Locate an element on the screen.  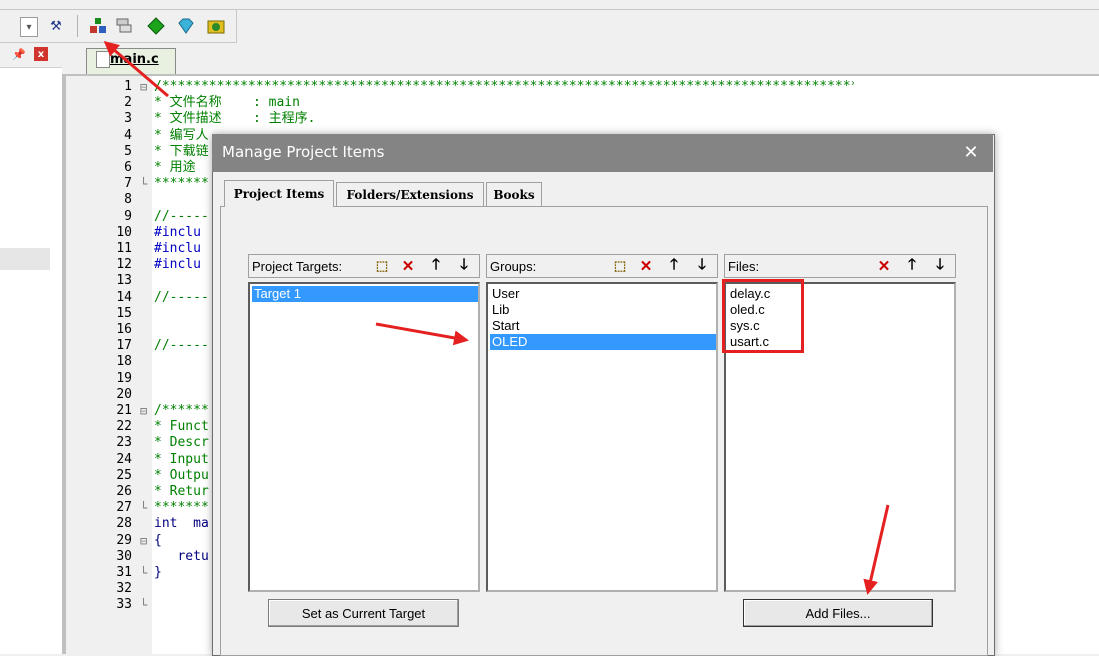
tab-project-items: Project Items is located at coordinates (279, 193).